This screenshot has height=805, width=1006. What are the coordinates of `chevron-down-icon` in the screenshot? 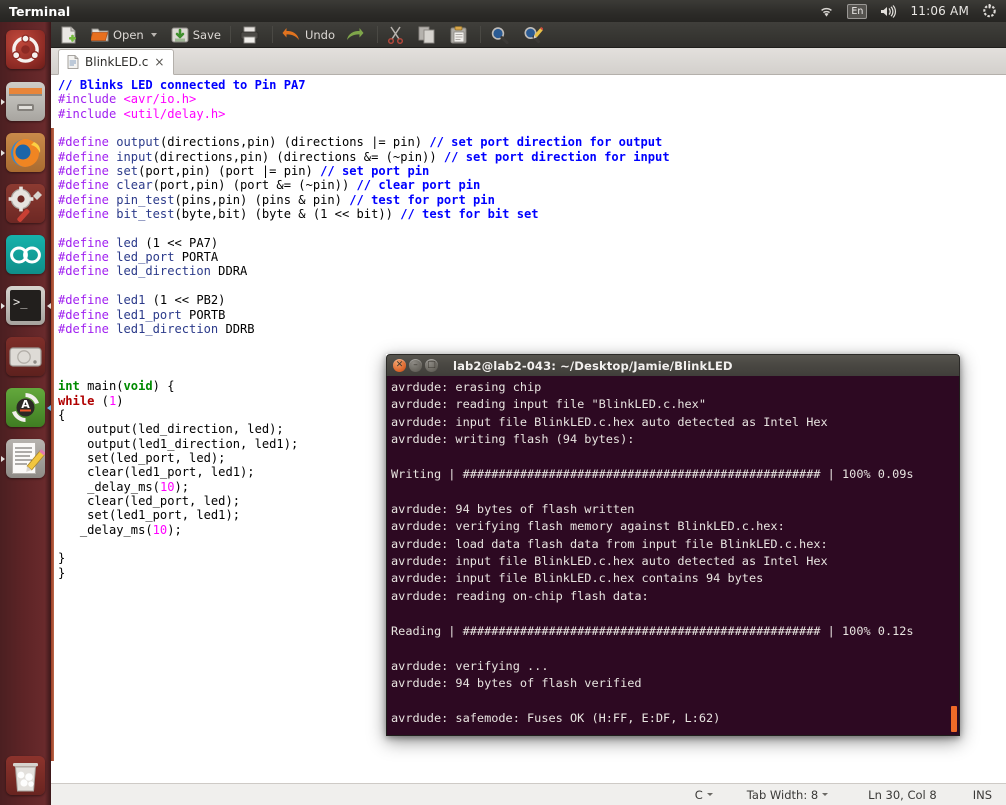 It's located at (153, 34).